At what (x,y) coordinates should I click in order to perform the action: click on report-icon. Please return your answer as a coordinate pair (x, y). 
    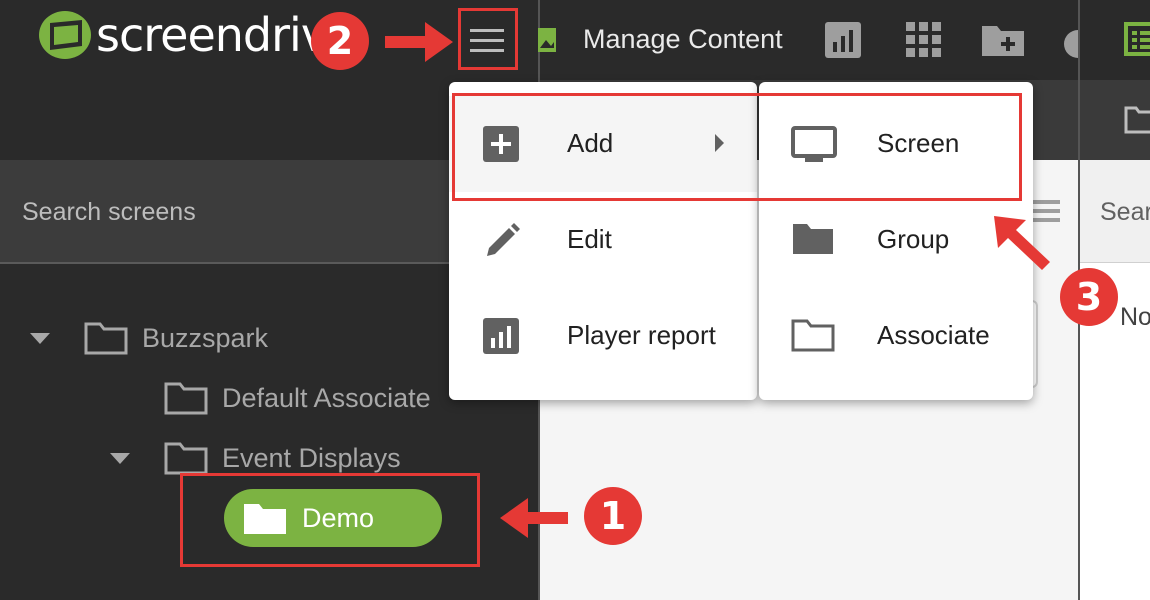
    Looking at the image, I should click on (501, 336).